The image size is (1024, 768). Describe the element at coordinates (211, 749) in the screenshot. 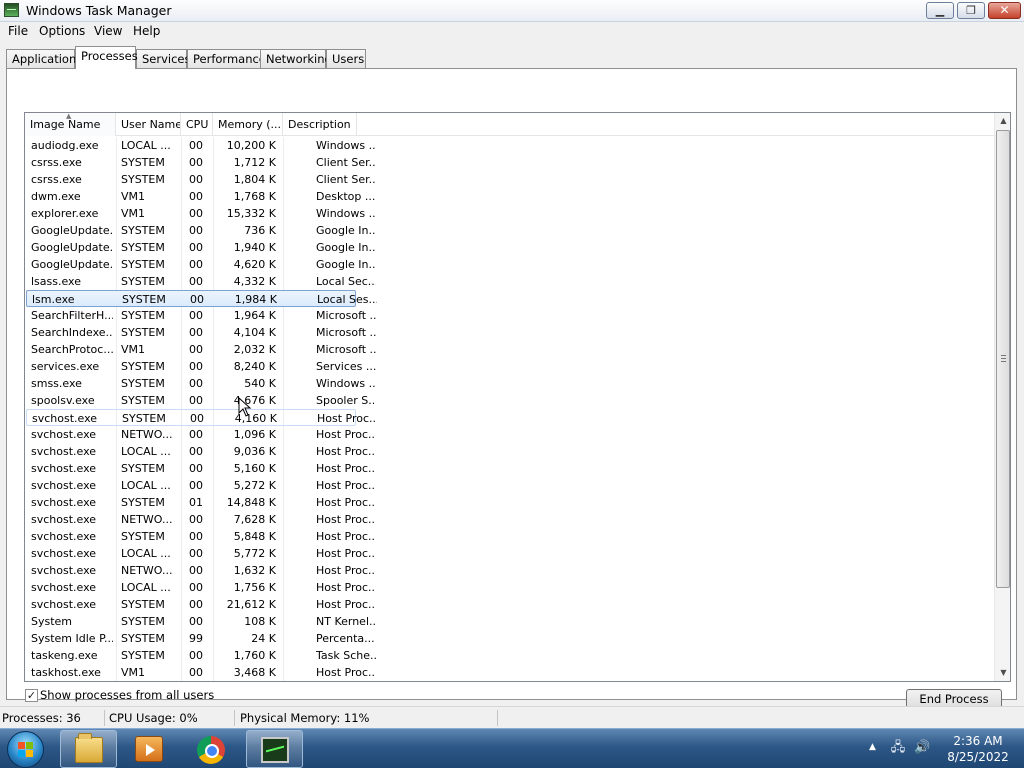

I see `taskbar-chrome-button` at that location.